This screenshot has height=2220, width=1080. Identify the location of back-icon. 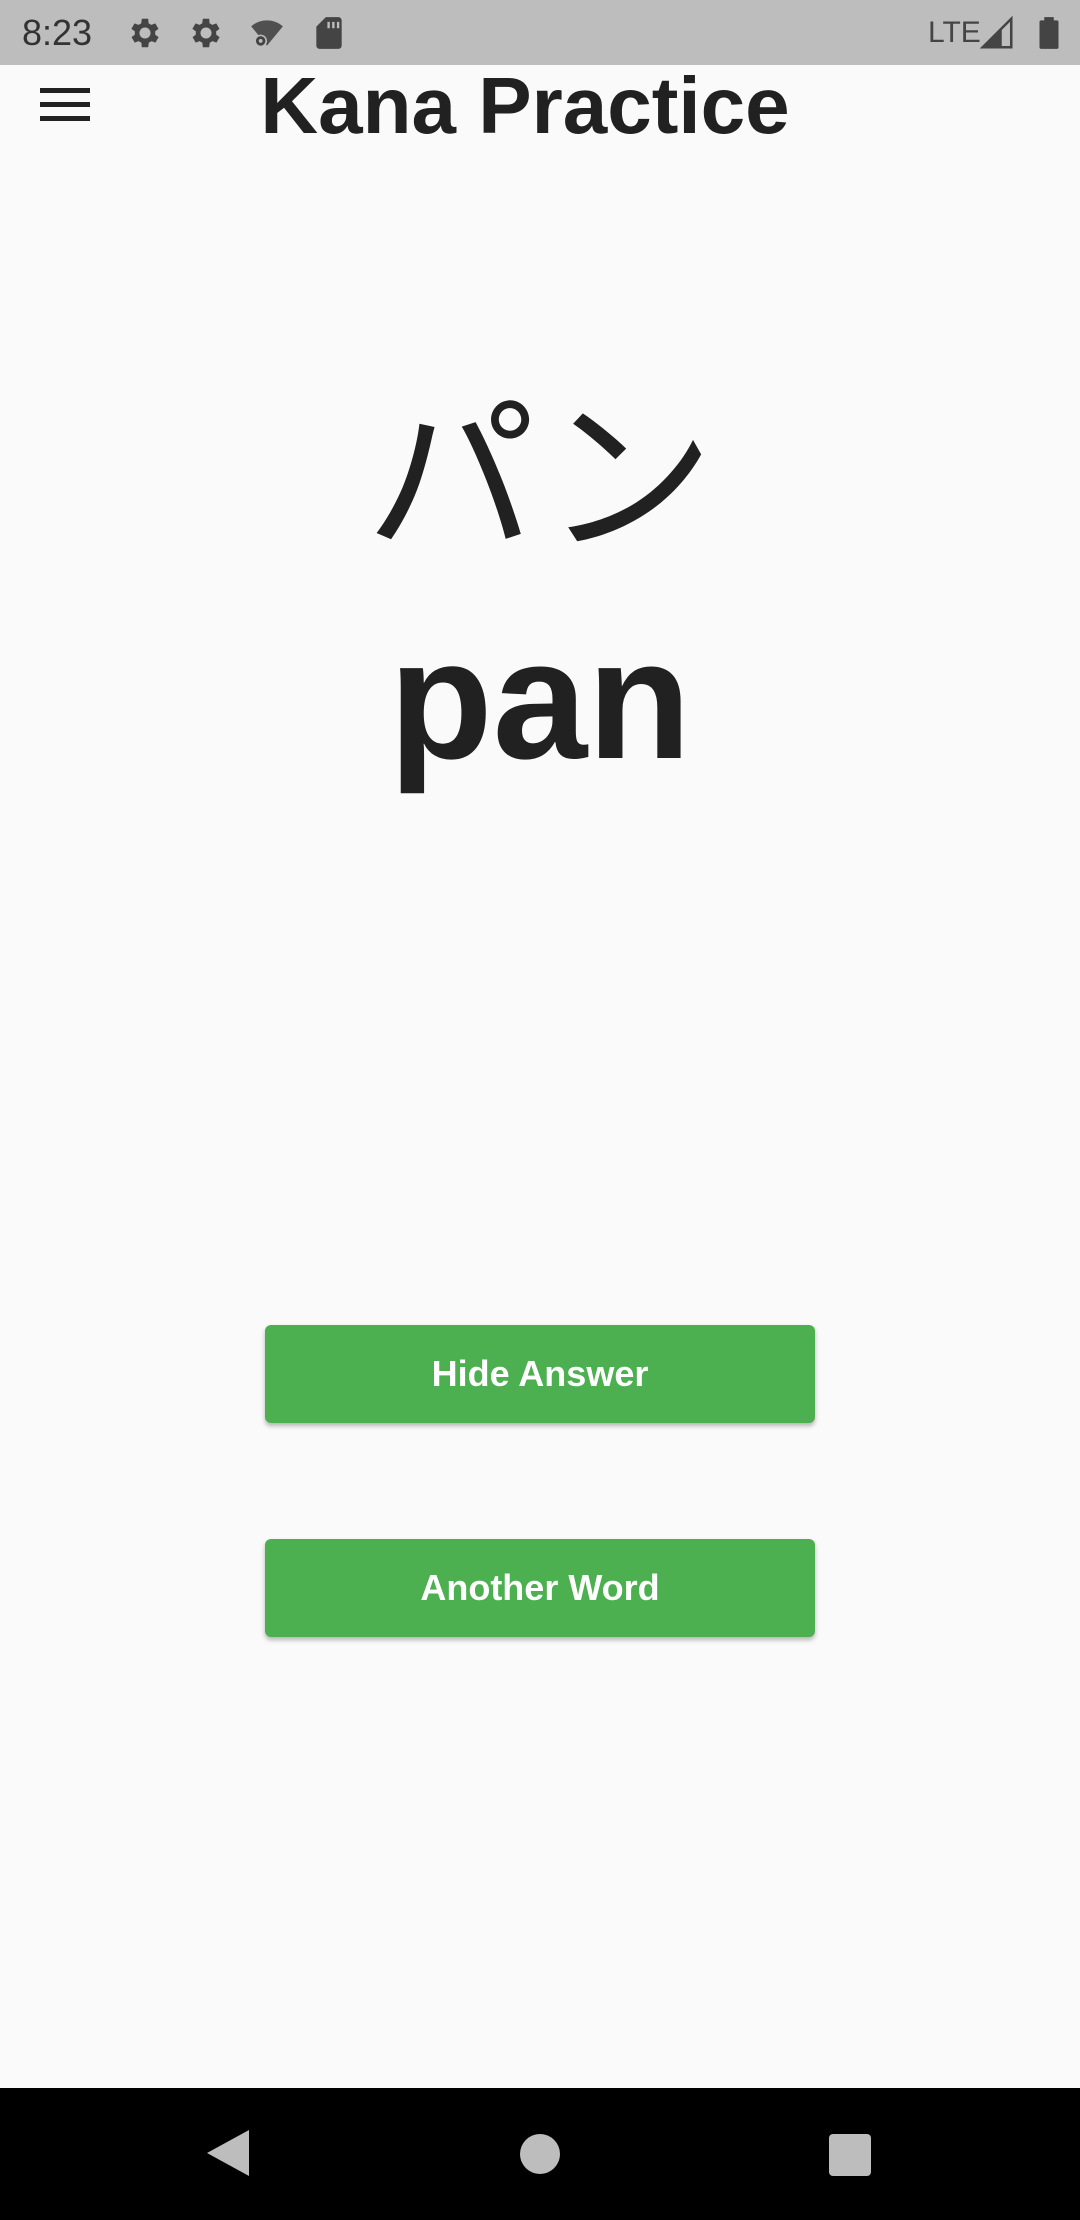
(228, 2153).